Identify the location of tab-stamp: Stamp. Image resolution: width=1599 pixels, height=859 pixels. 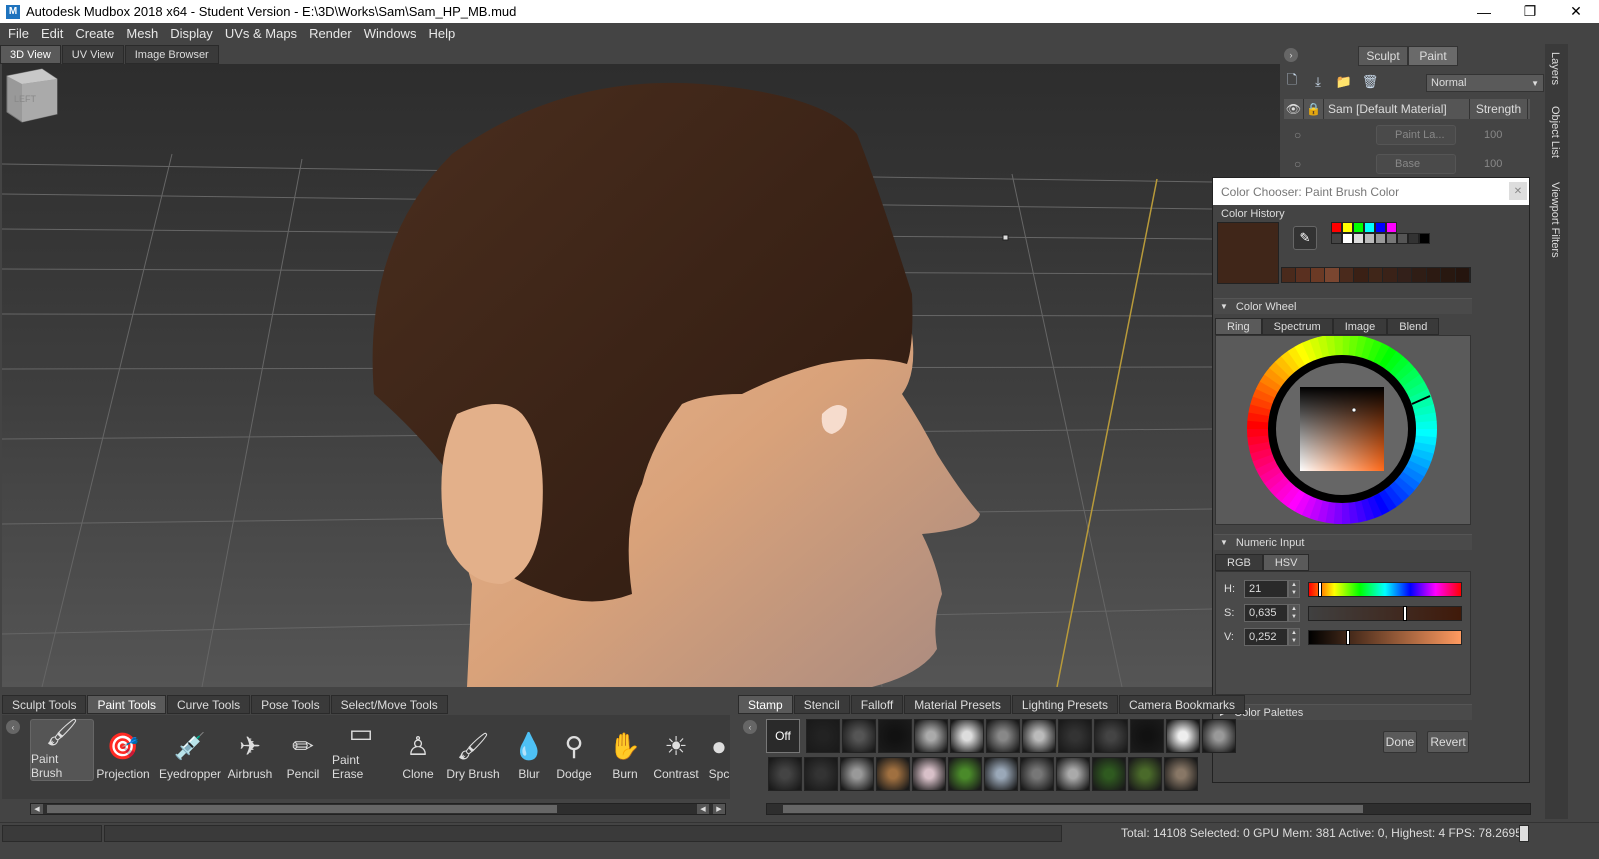
(765, 704).